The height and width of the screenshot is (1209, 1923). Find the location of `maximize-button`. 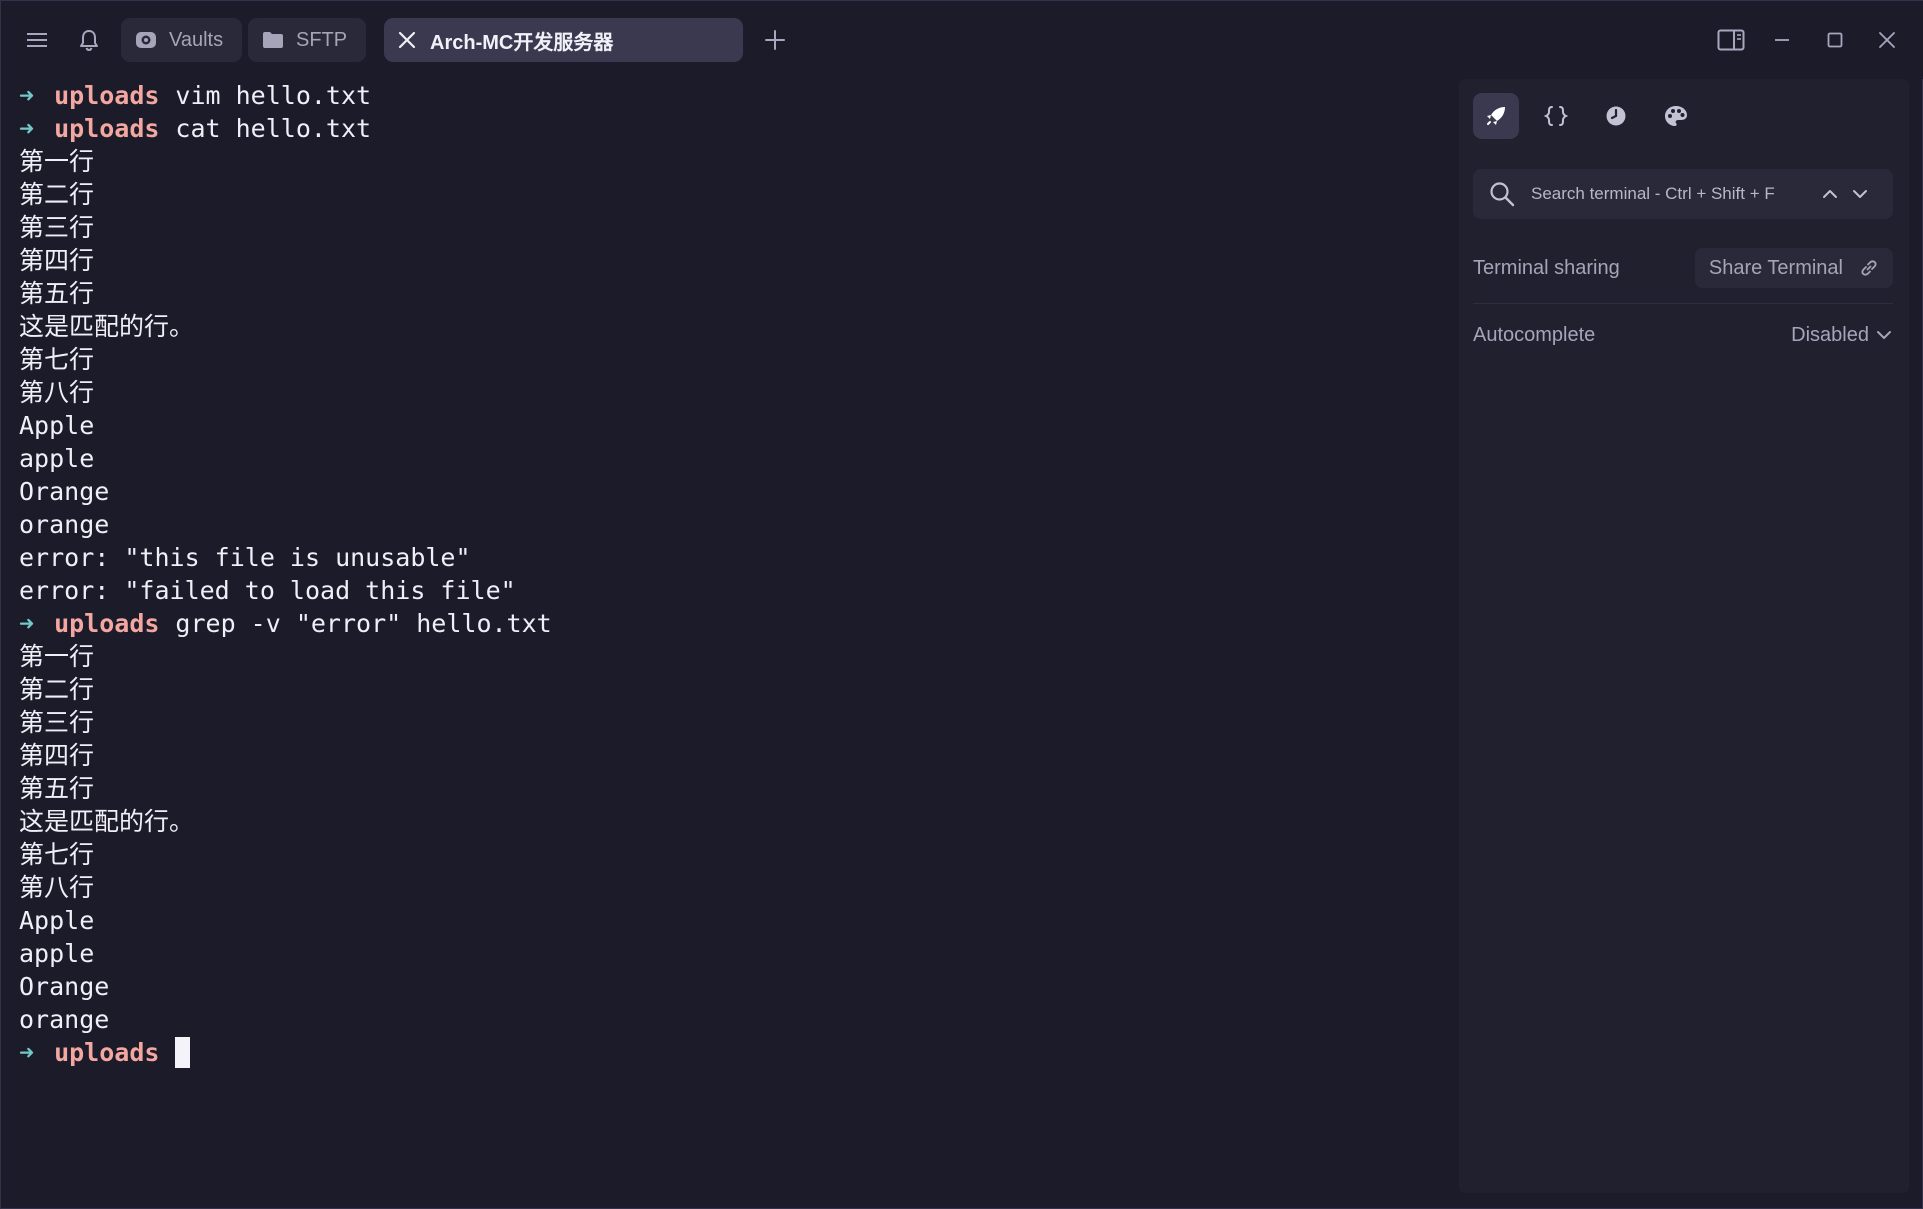

maximize-button is located at coordinates (1835, 40).